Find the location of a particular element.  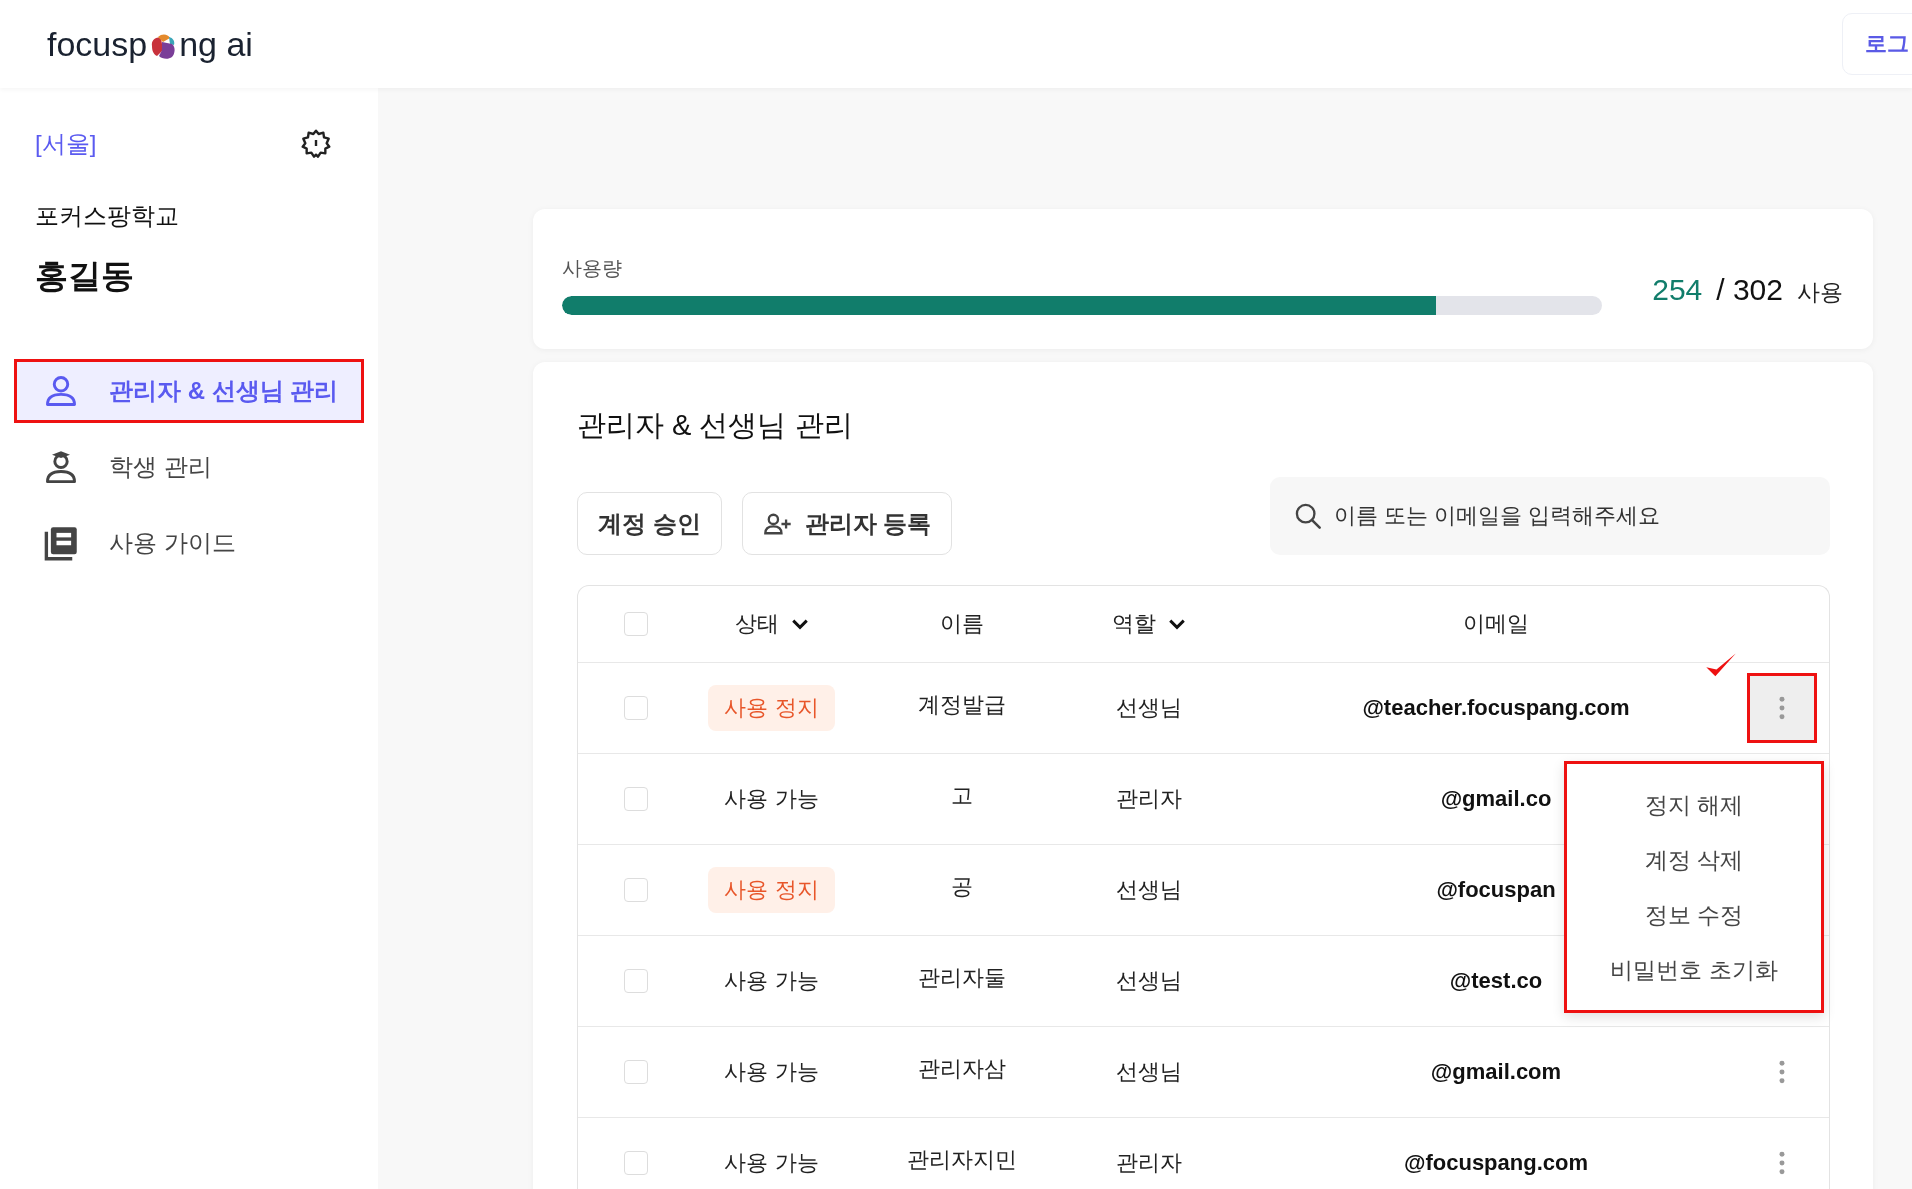

logo-text: focusp is located at coordinates (97, 44).